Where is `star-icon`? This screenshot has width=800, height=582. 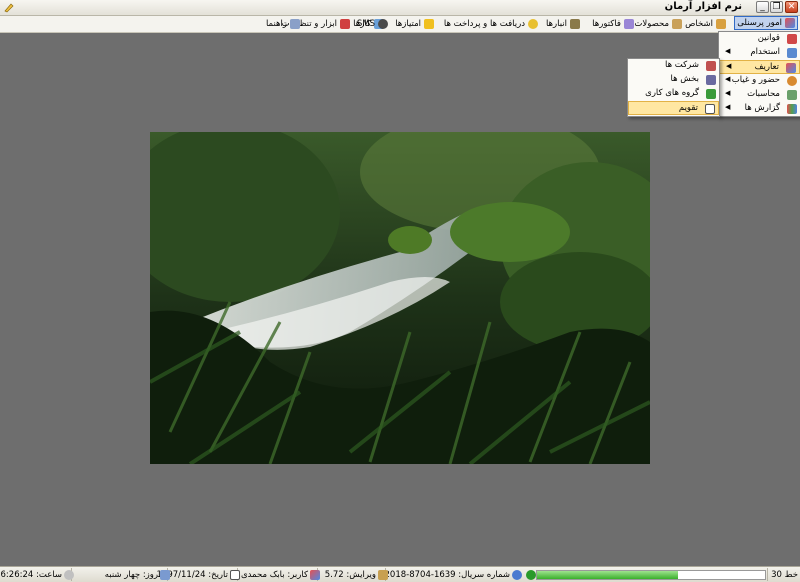
star-icon is located at coordinates (429, 24).